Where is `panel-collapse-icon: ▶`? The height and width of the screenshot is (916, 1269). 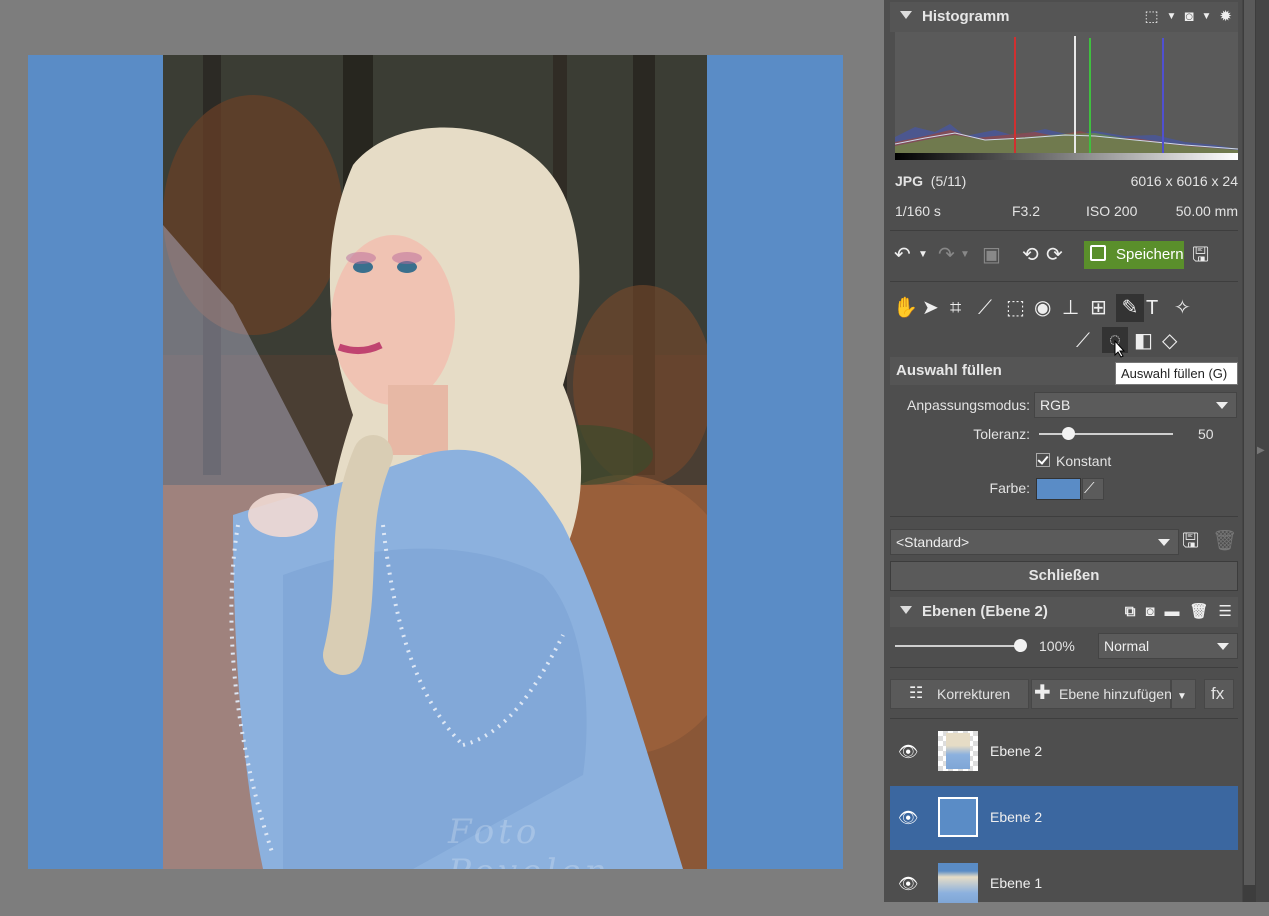
panel-collapse-icon: ▶ is located at coordinates (1262, 451).